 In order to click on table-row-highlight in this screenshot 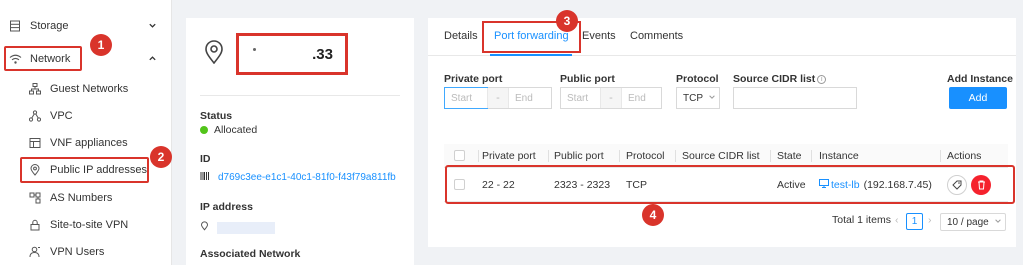, I will do `click(730, 184)`.